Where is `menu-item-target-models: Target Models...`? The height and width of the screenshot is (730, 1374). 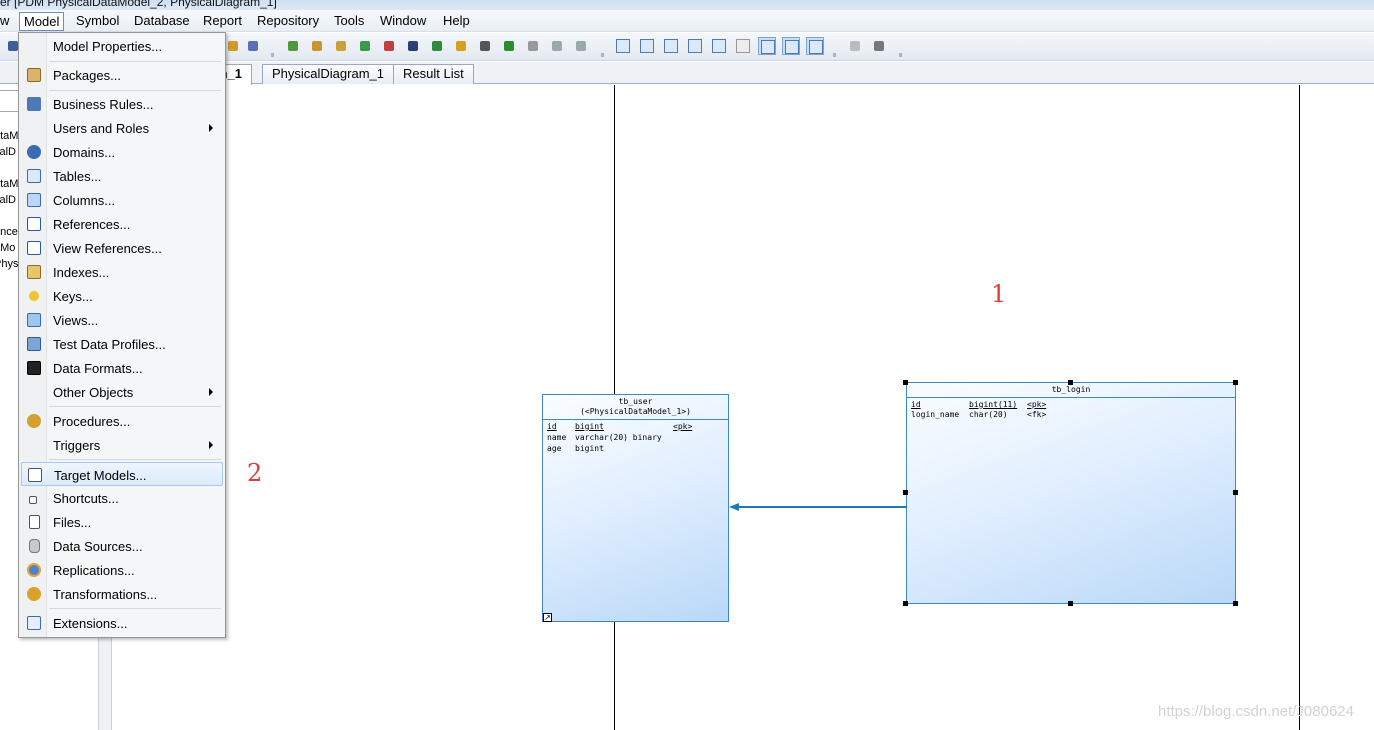
menu-item-target-models: Target Models... is located at coordinates (122, 474).